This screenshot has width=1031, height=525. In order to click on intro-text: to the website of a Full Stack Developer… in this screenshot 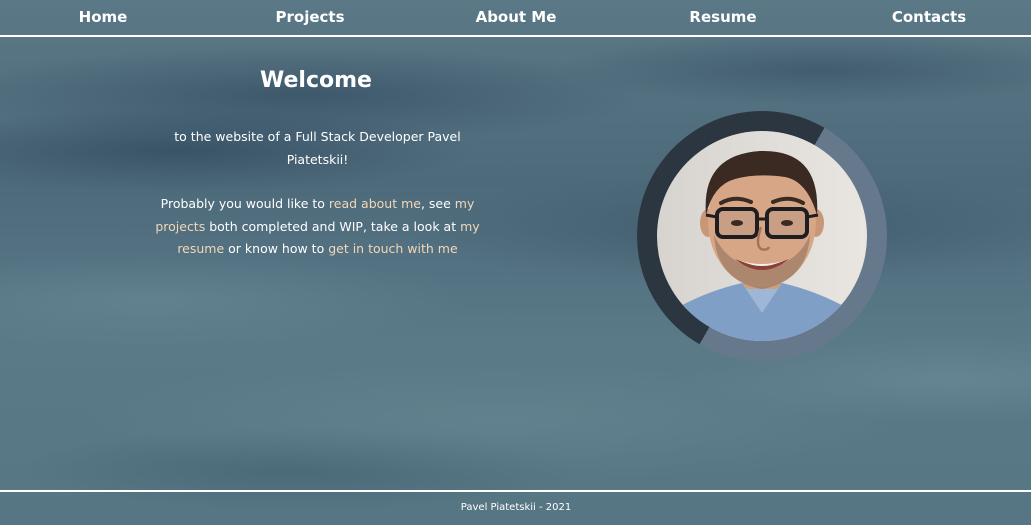, I will do `click(317, 193)`.